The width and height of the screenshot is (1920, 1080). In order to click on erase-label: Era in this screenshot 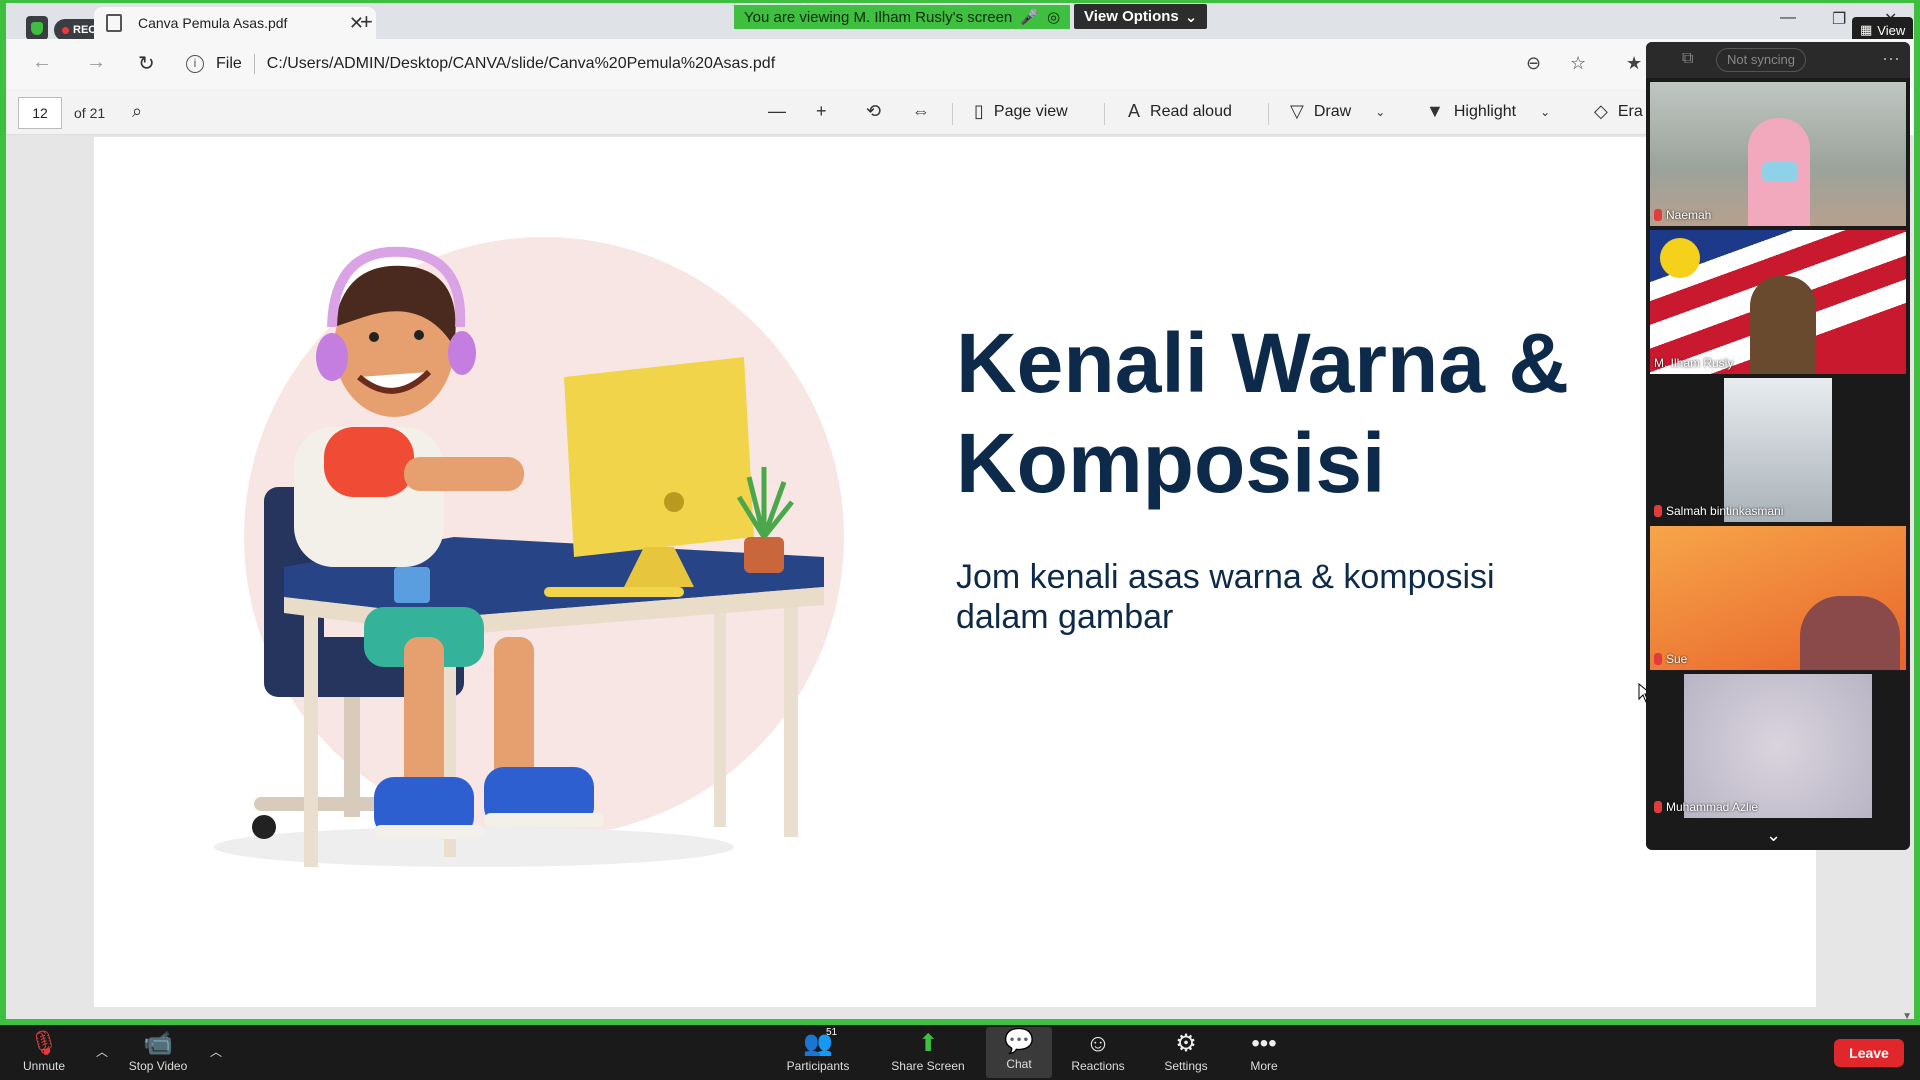, I will do `click(1630, 111)`.